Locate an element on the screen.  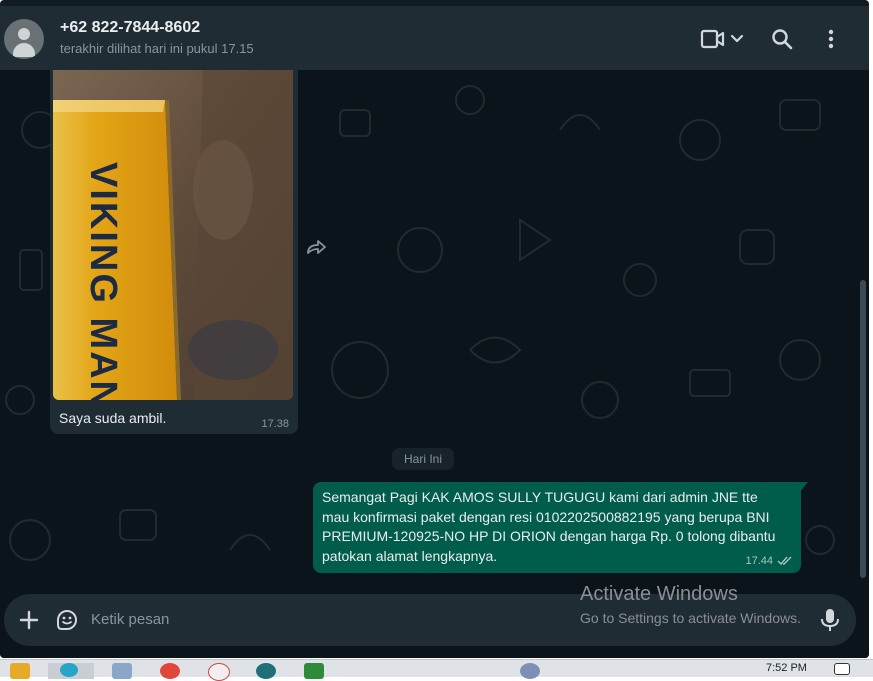
contact-name: +62 822-7844-8602 is located at coordinates (130, 28).